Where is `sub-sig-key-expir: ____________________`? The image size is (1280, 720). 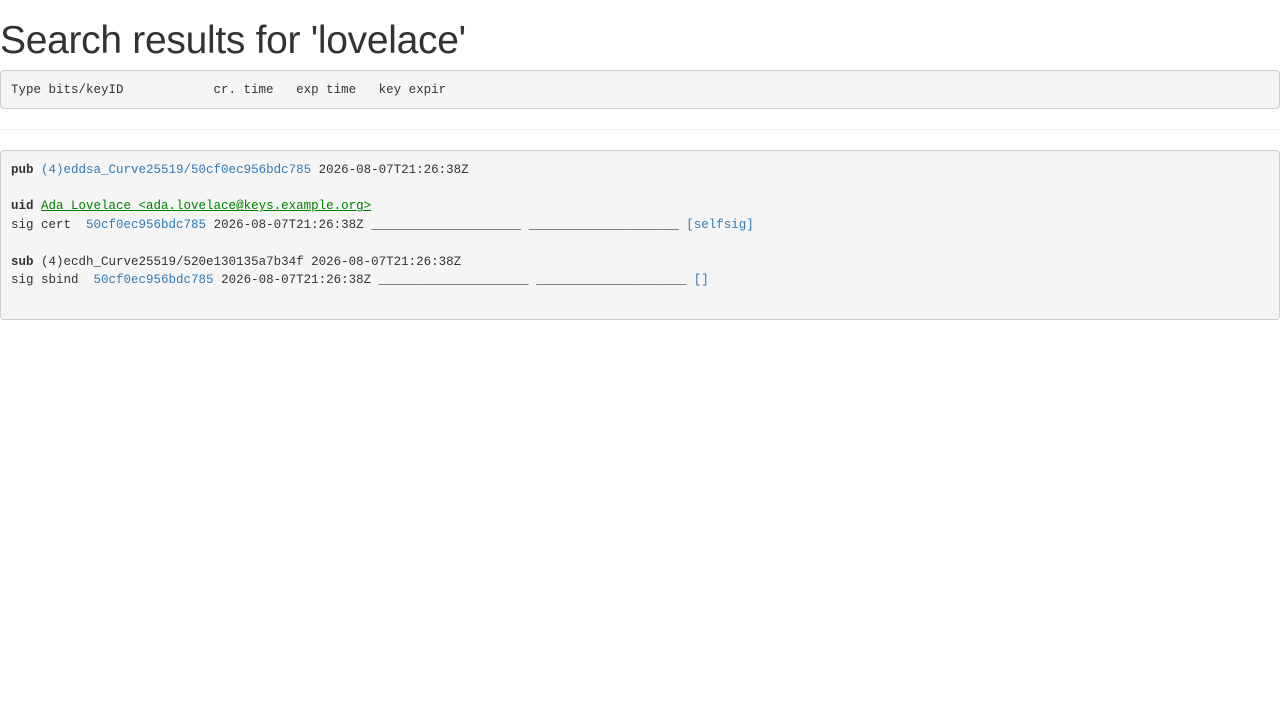 sub-sig-key-expir: ____________________ is located at coordinates (611, 279).